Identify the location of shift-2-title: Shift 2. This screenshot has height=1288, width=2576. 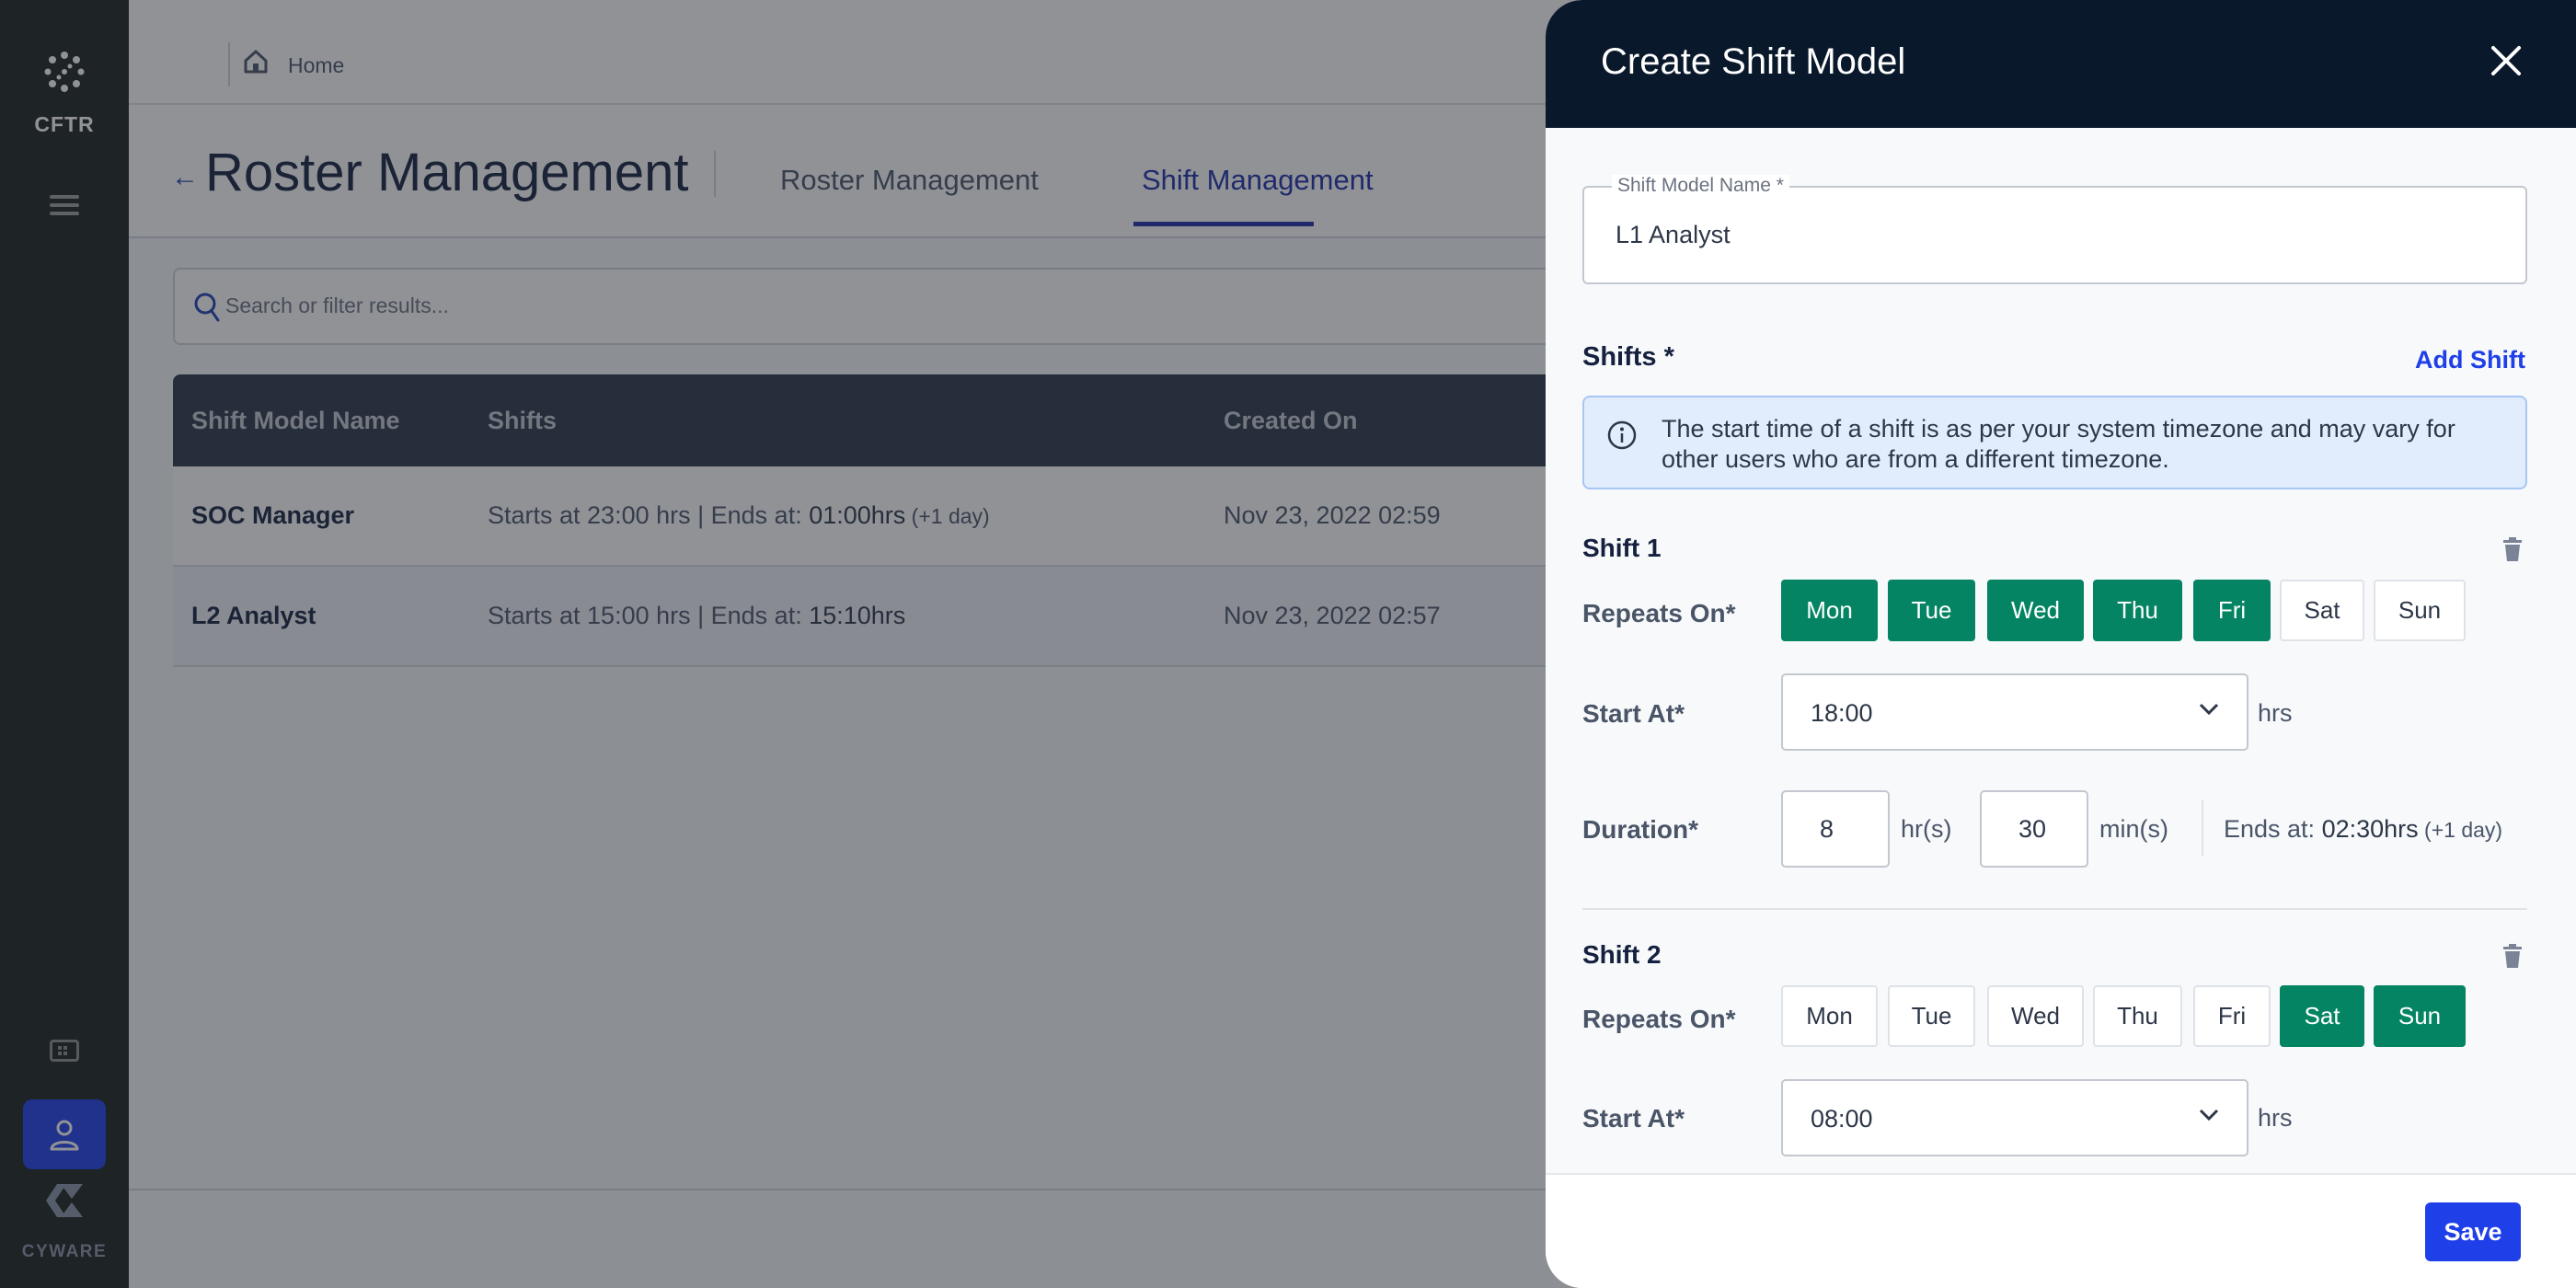
(1622, 954).